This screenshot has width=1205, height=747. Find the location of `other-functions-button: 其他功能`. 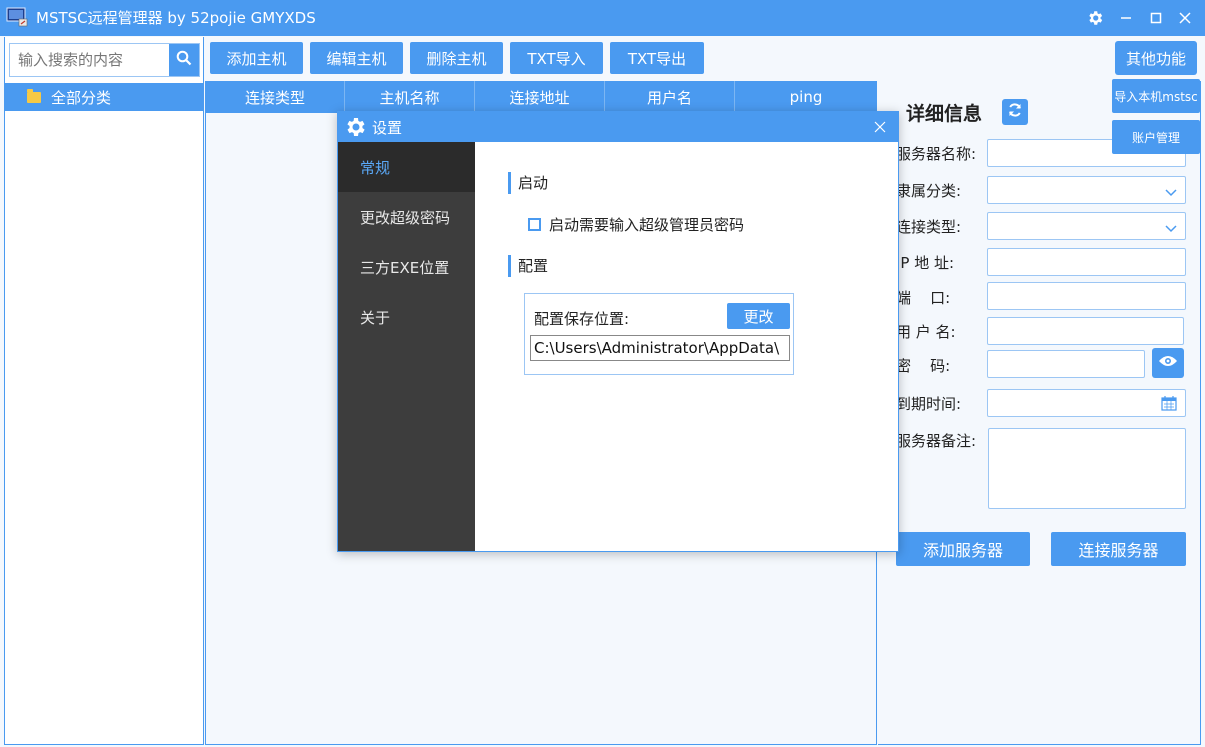

other-functions-button: 其他功能 is located at coordinates (1156, 58).